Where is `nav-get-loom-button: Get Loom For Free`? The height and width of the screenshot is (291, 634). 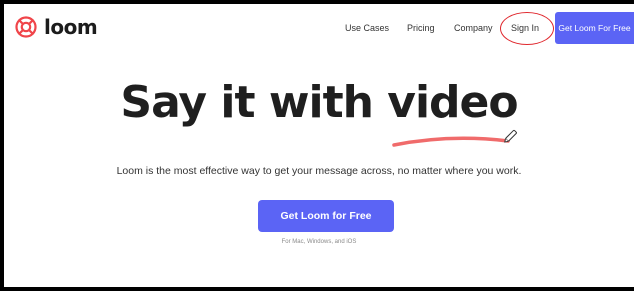
nav-get-loom-button: Get Loom For Free is located at coordinates (594, 28).